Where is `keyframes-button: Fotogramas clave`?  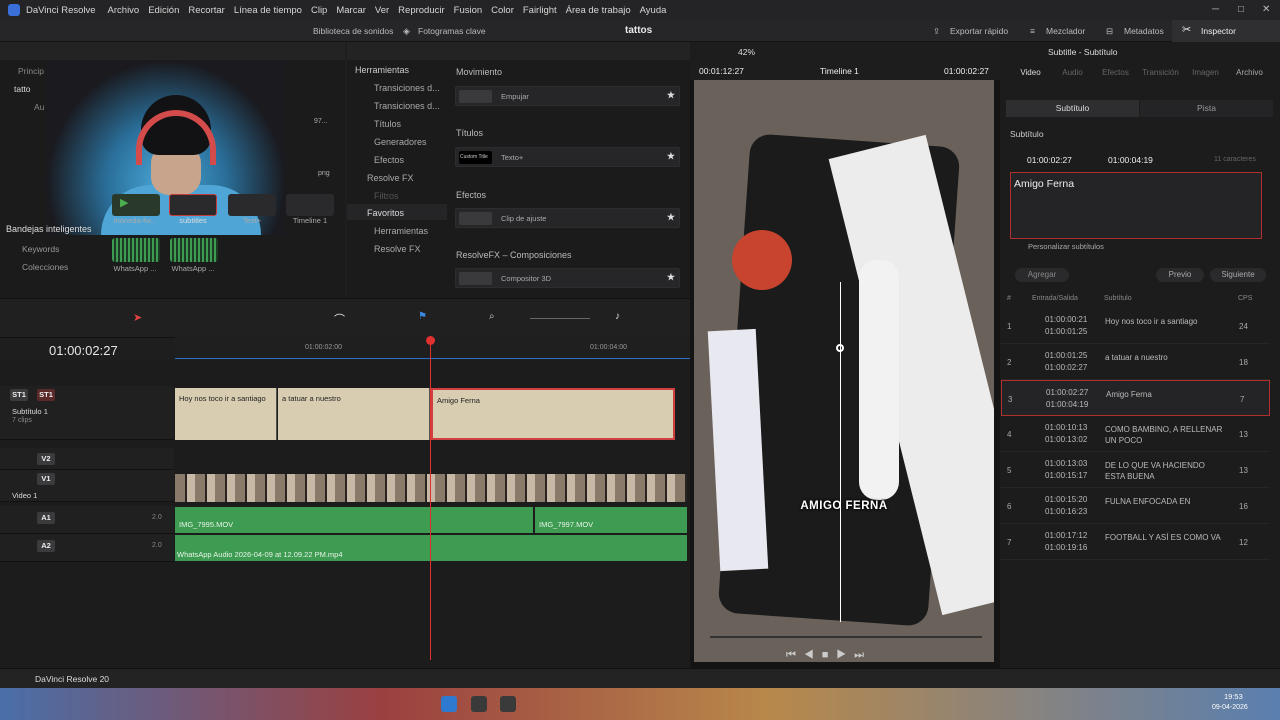
keyframes-button: Fotogramas clave is located at coordinates (452, 31).